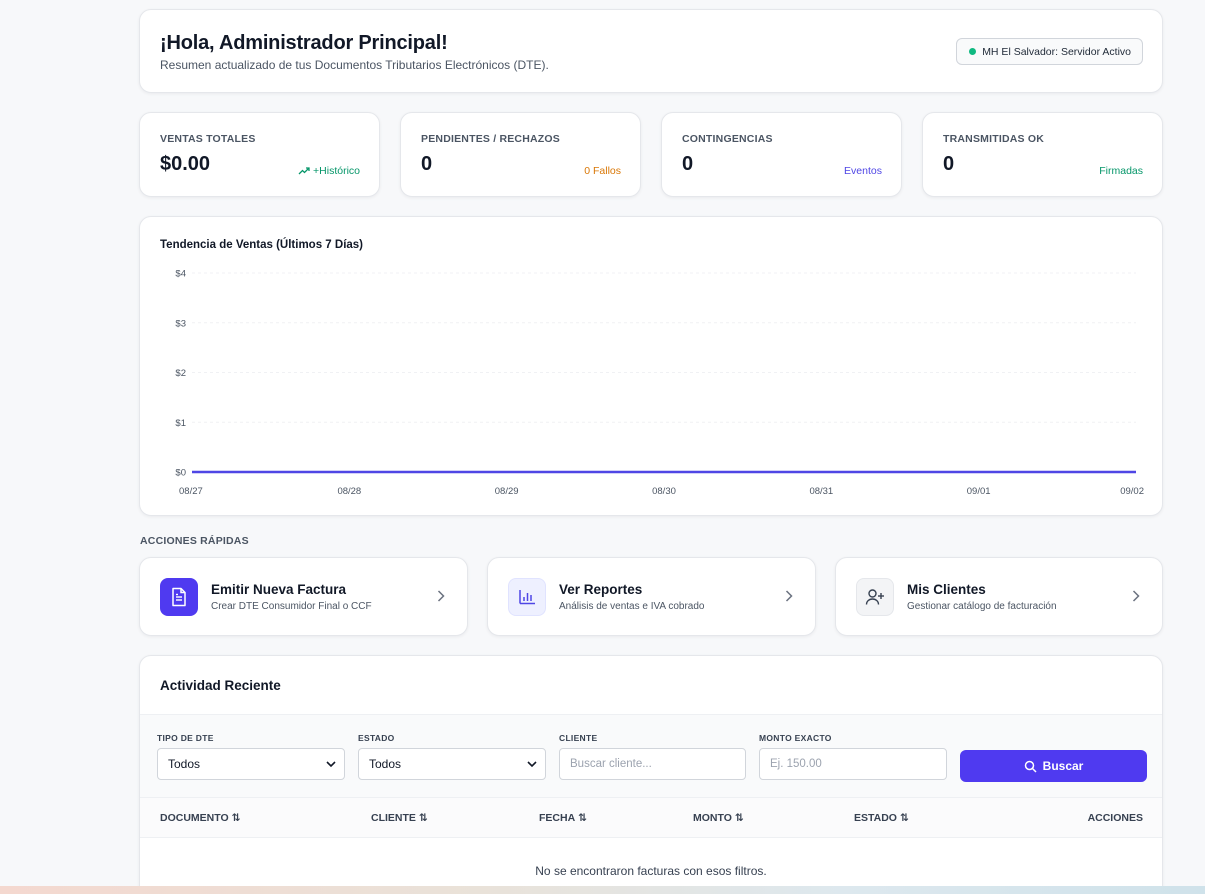 The height and width of the screenshot is (894, 1205). I want to click on column-documento: DOCUMENTO ⇅, so click(200, 818).